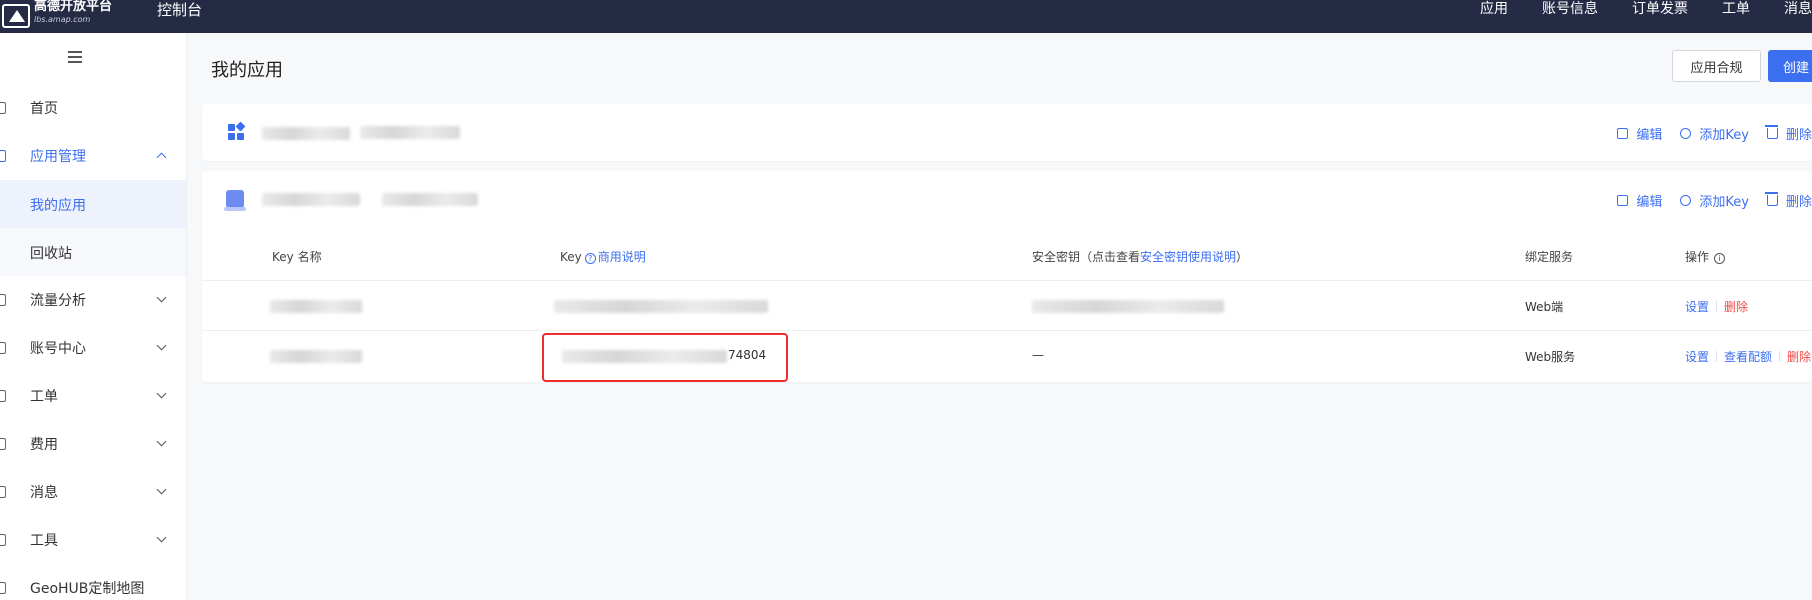  What do you see at coordinates (1798, 202) in the screenshot?
I see `delete-label: 删除` at bounding box center [1798, 202].